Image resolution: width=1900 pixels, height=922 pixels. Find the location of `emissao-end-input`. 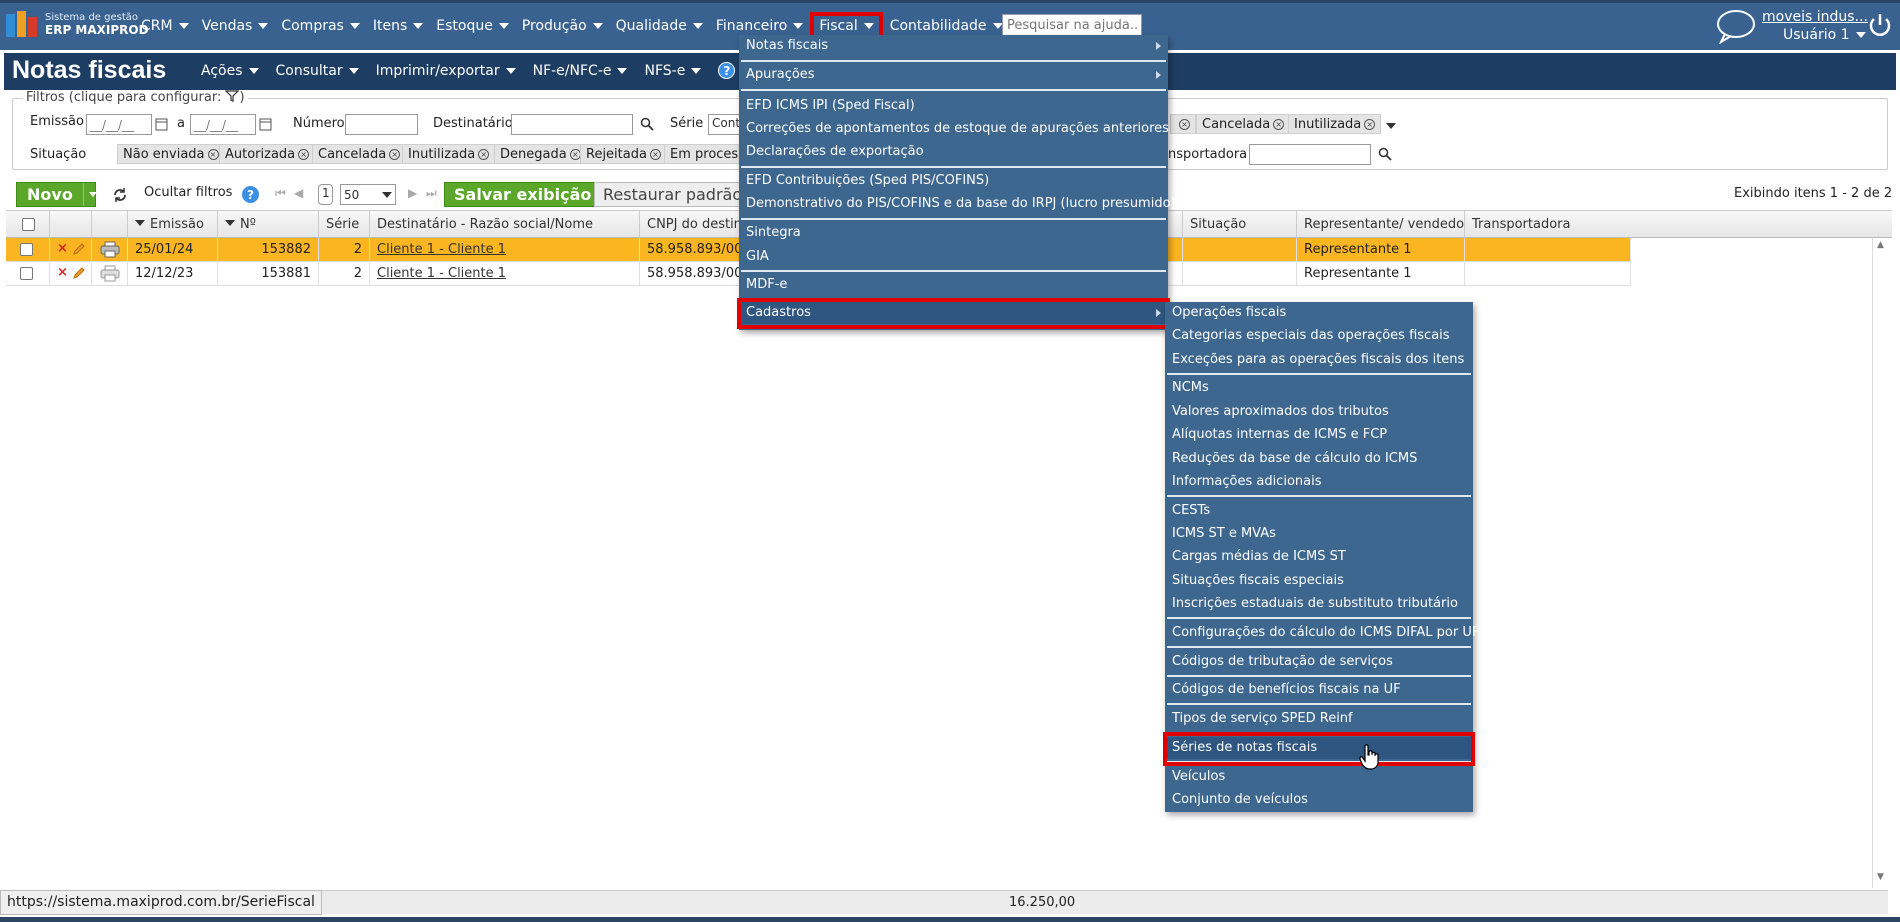

emissao-end-input is located at coordinates (223, 124).